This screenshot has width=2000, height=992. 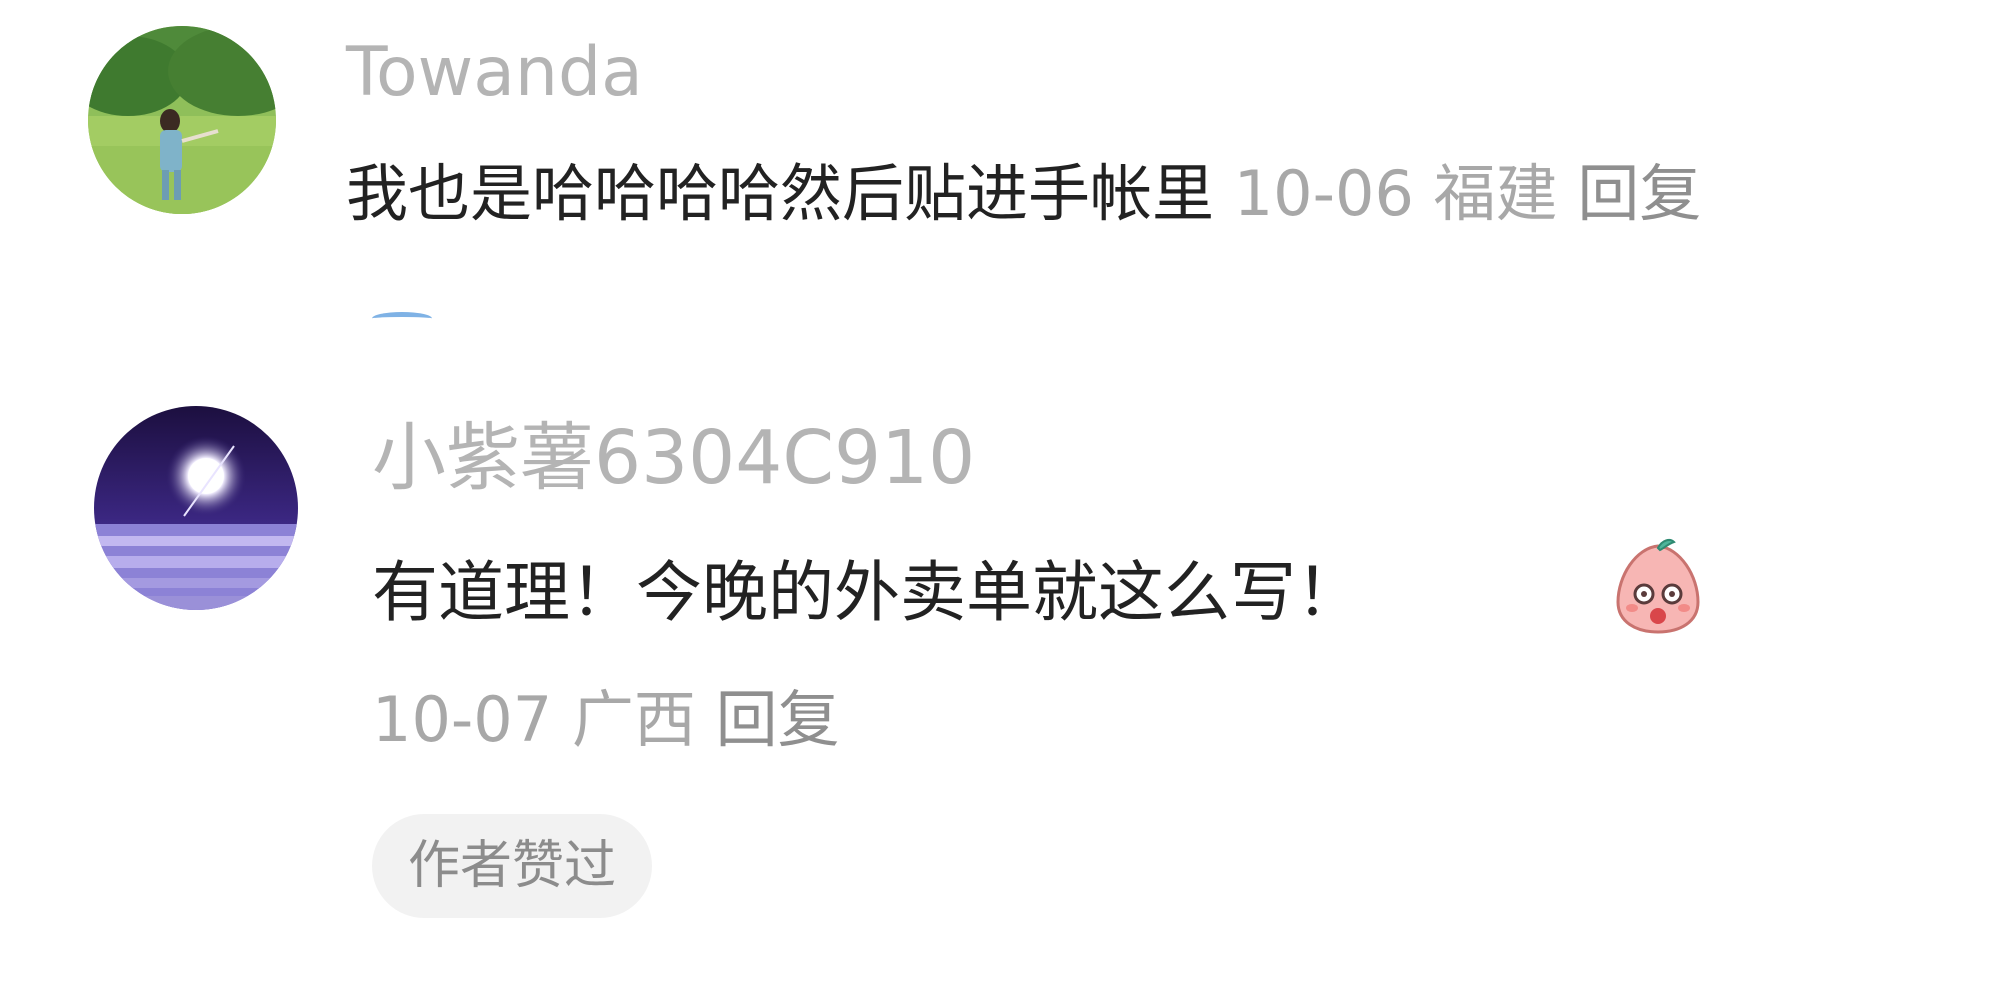 What do you see at coordinates (494, 73) in the screenshot?
I see `username: Towanda` at bounding box center [494, 73].